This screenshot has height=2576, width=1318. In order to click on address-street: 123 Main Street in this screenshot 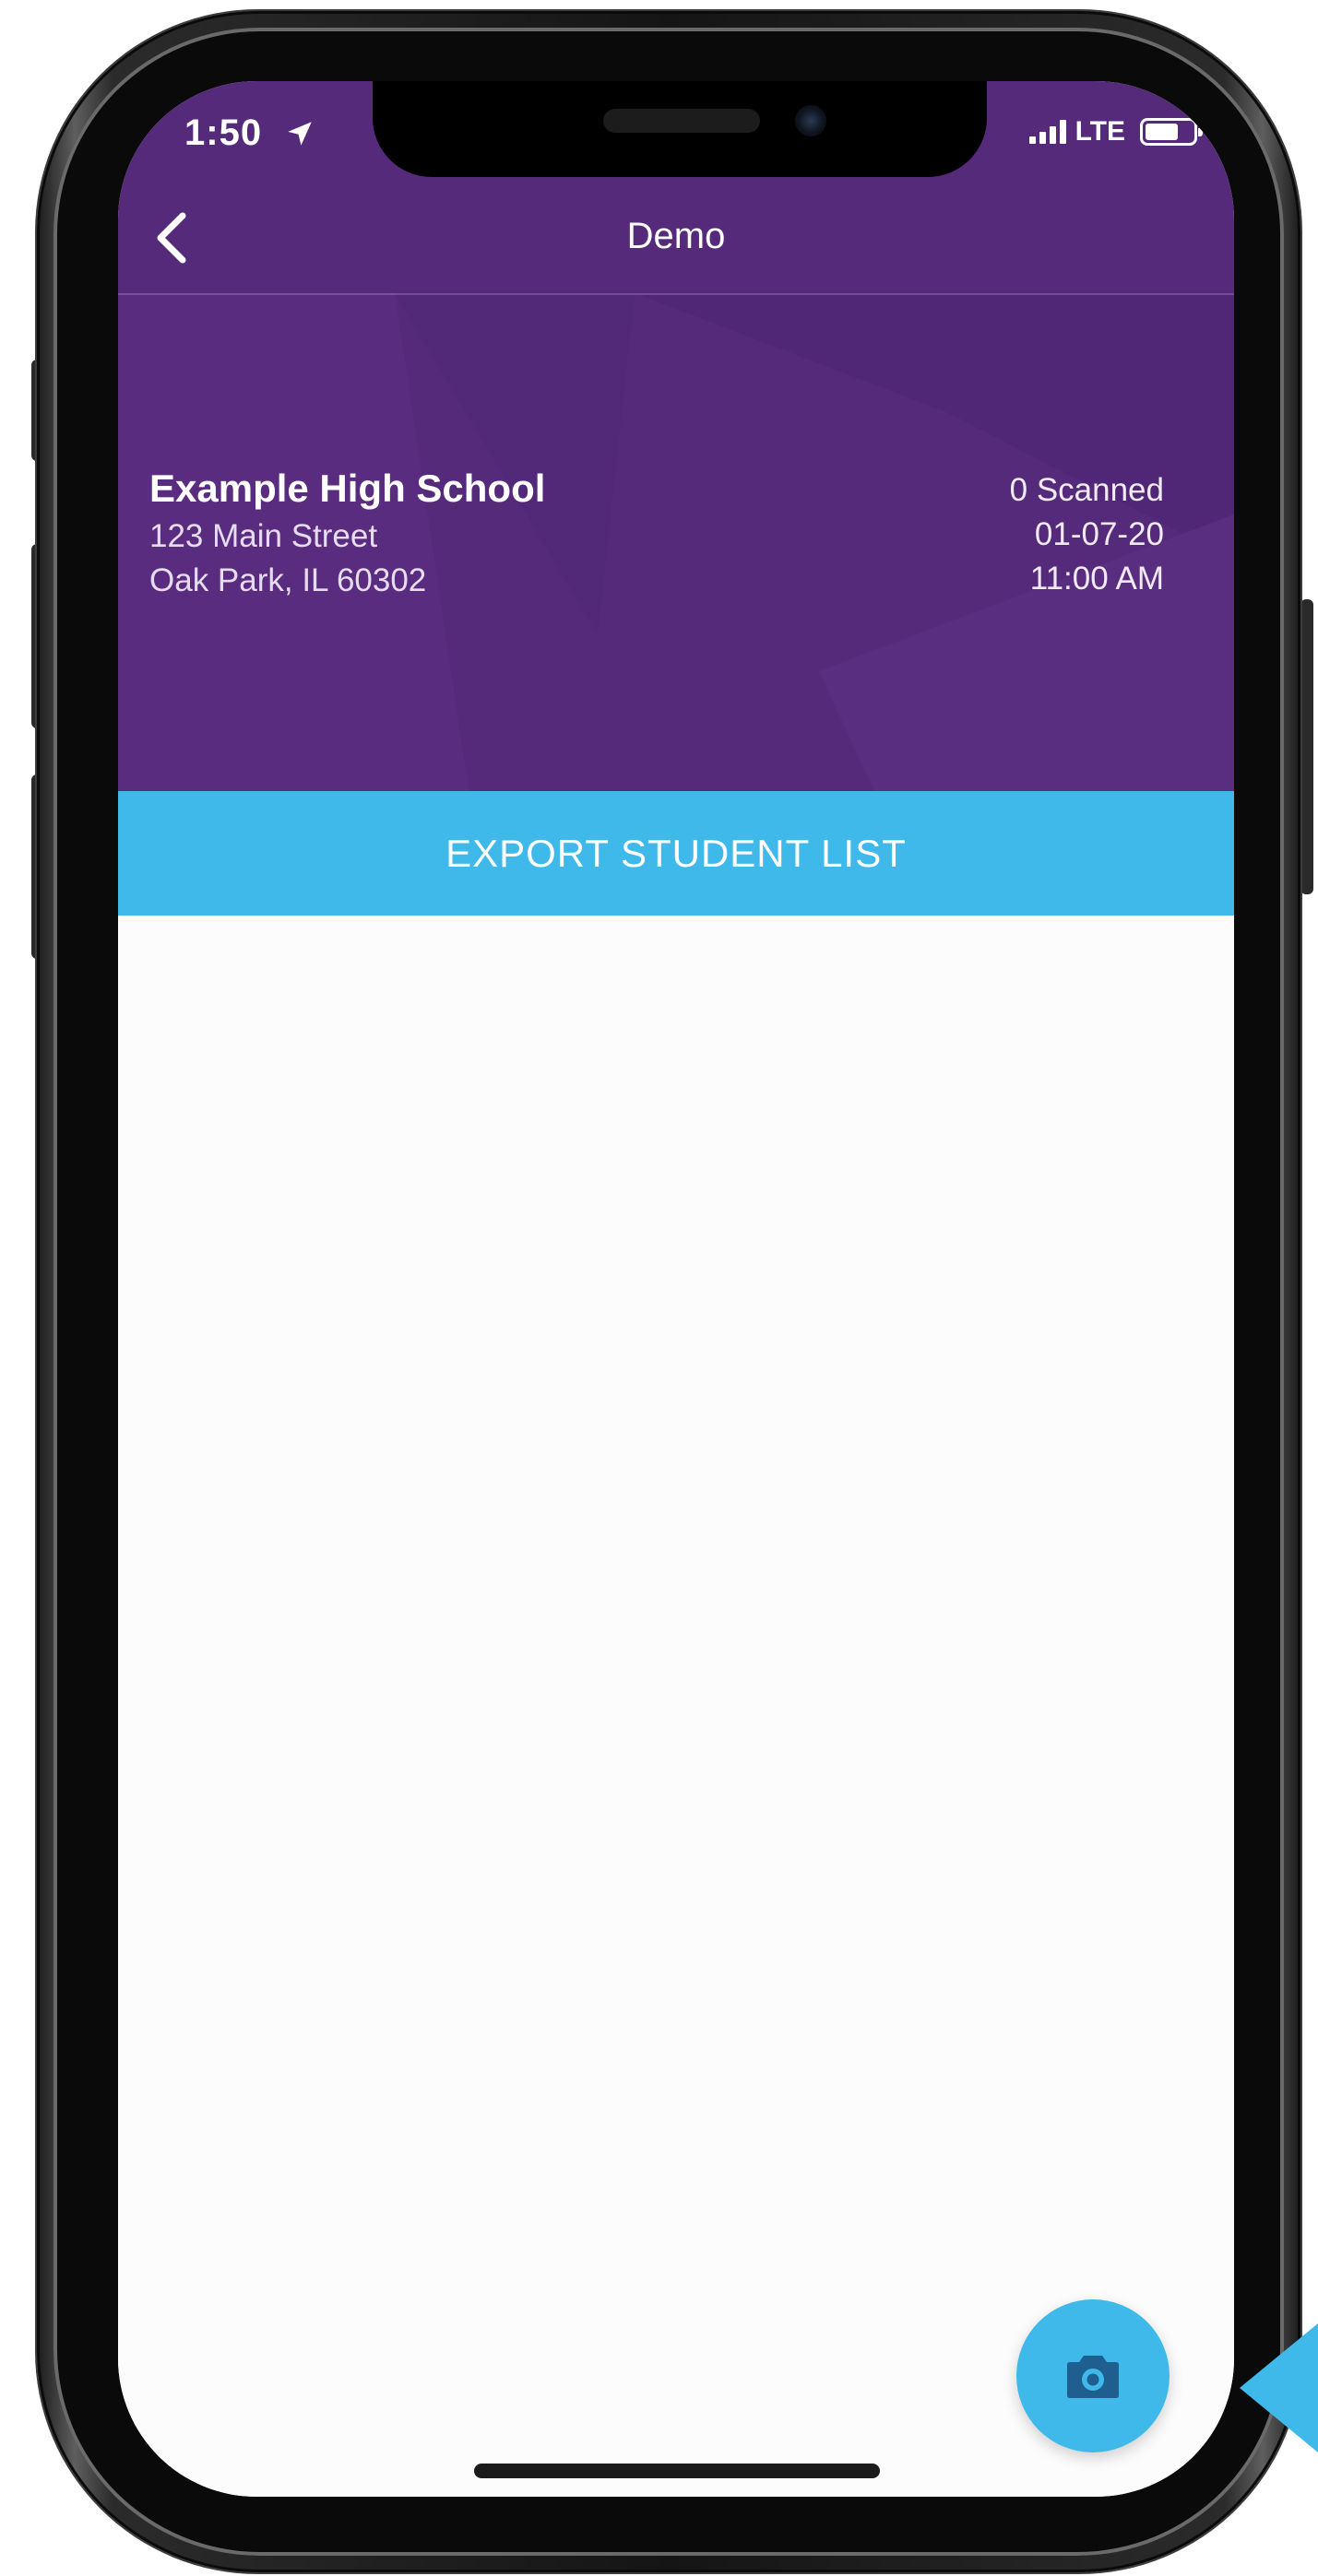, I will do `click(263, 536)`.